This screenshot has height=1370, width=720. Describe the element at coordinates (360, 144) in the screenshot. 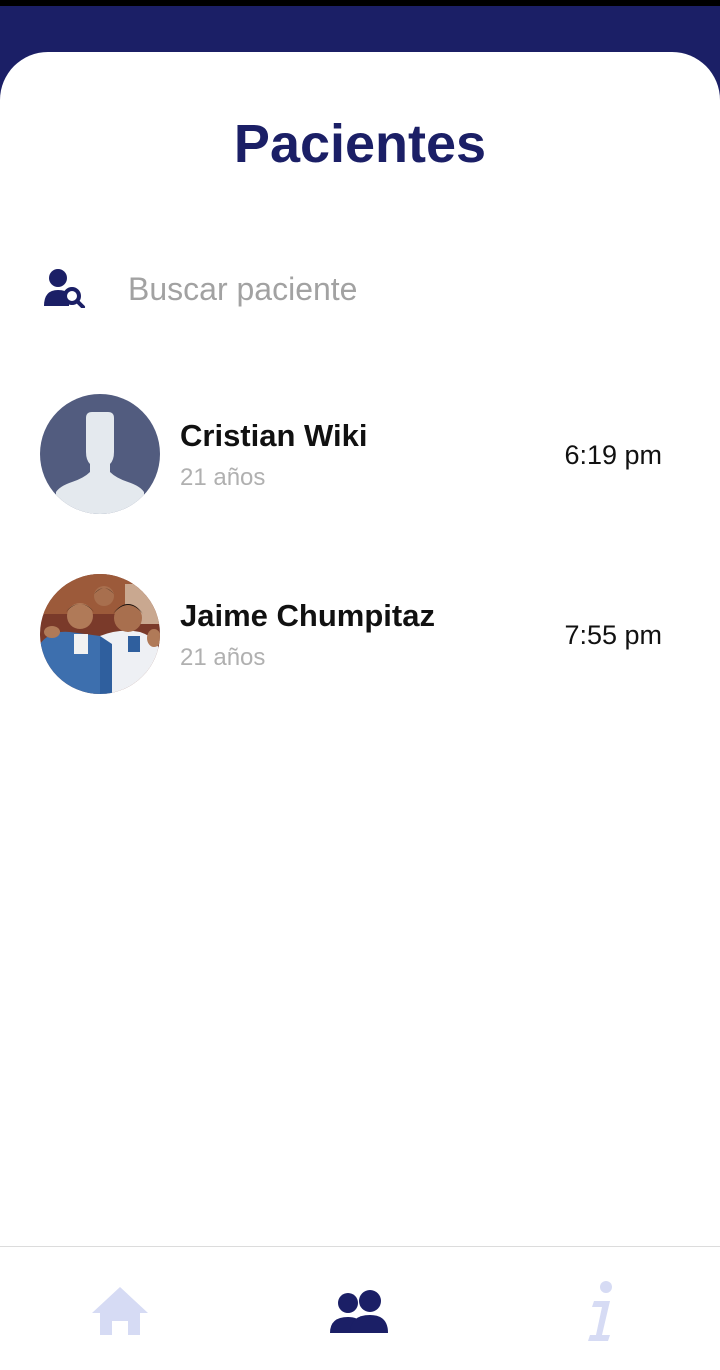

I see `page-title: Pacientes` at that location.